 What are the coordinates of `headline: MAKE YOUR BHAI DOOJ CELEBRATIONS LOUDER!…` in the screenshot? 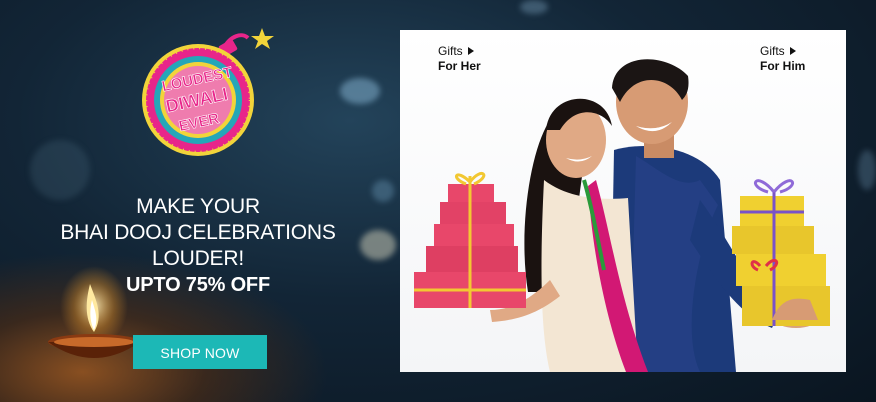 It's located at (198, 246).